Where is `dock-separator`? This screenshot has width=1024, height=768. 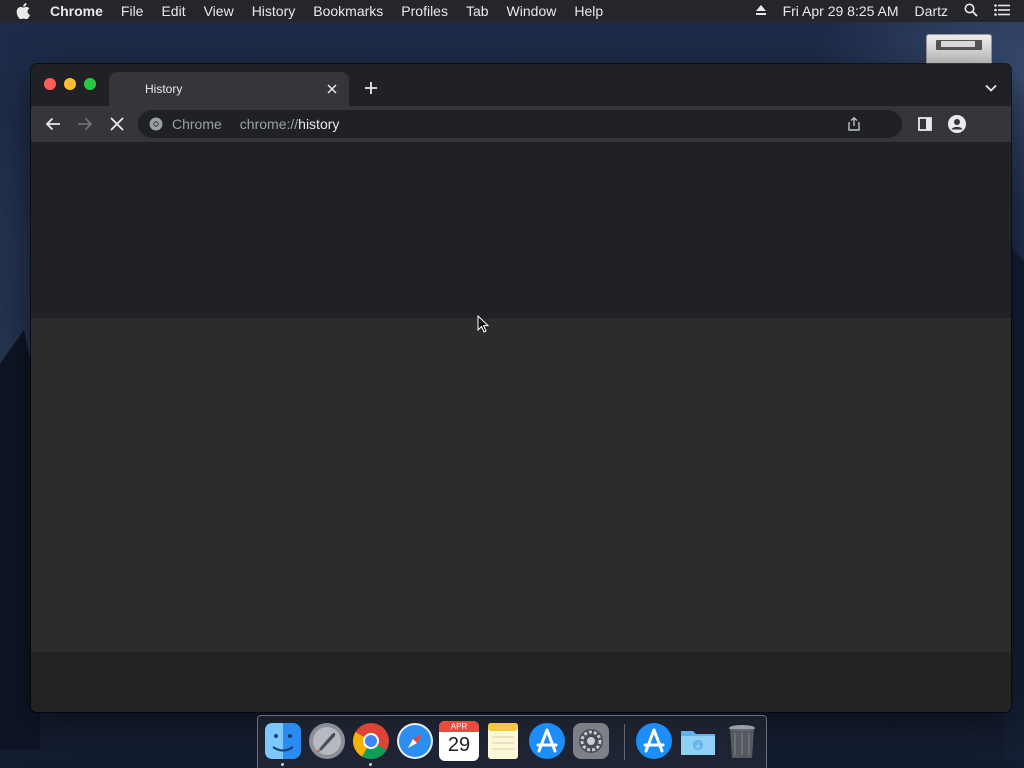
dock-separator is located at coordinates (624, 742).